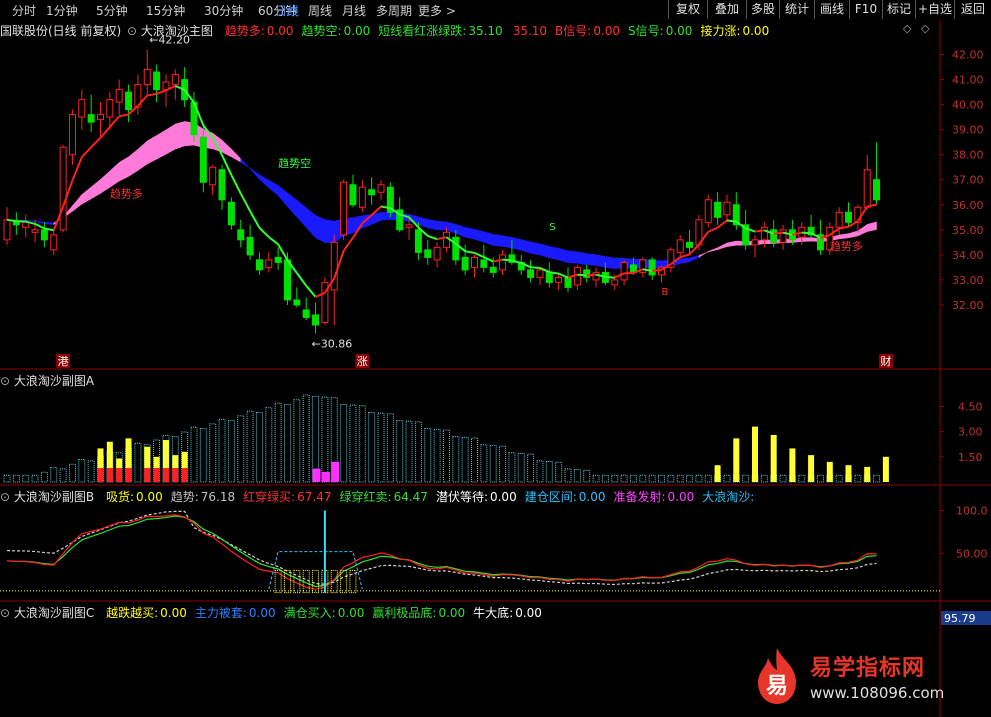 This screenshot has height=717, width=991. I want to click on f10-button: F10, so click(865, 9).